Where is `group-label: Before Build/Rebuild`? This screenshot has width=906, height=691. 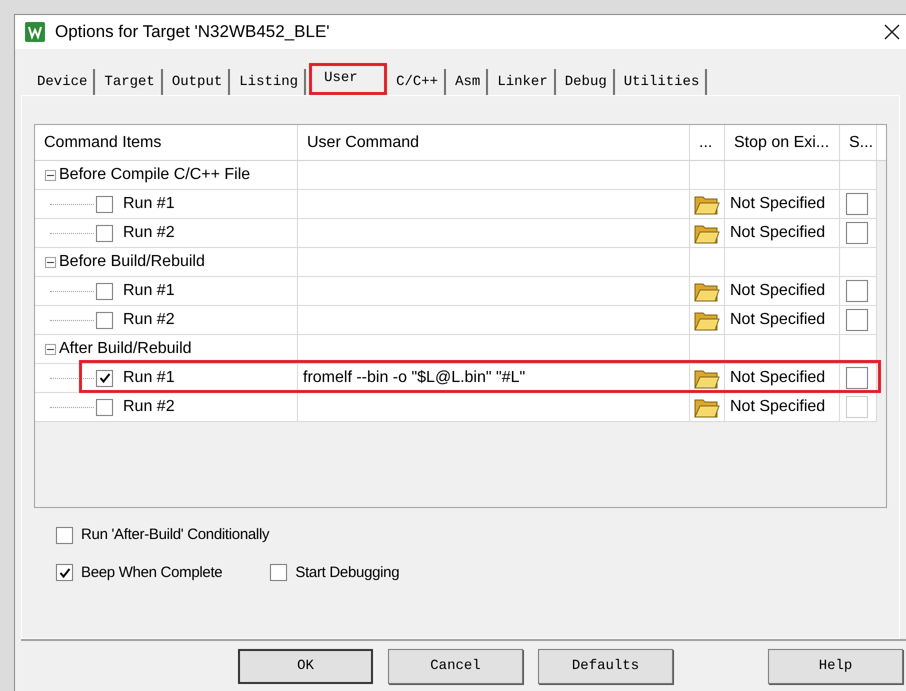 group-label: Before Build/Rebuild is located at coordinates (132, 262).